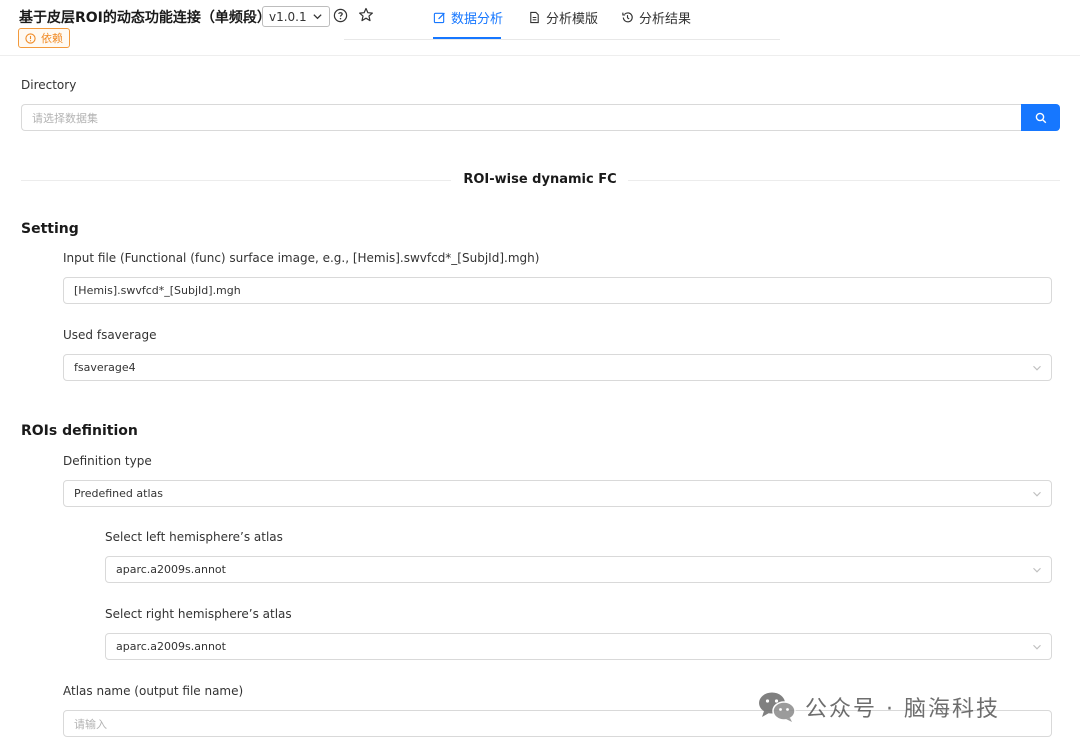 This screenshot has width=1080, height=750. I want to click on tab-label: 数据分析, so click(477, 19).